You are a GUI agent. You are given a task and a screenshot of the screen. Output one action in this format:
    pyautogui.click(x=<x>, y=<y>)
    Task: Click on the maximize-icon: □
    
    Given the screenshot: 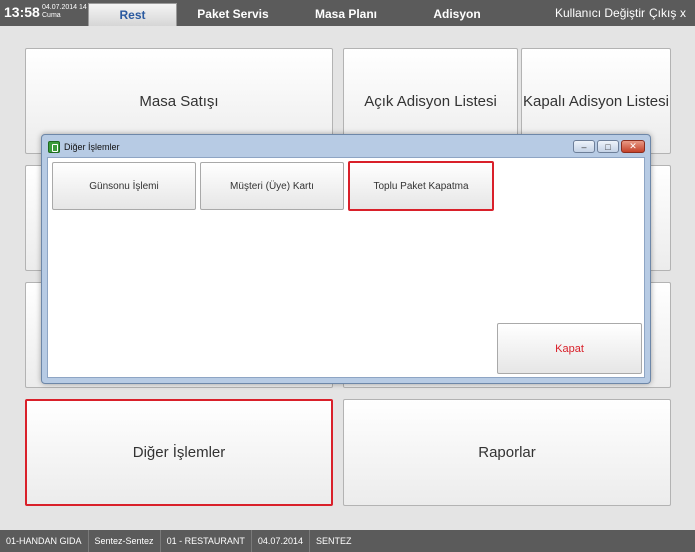 What is the action you would take?
    pyautogui.click(x=608, y=146)
    